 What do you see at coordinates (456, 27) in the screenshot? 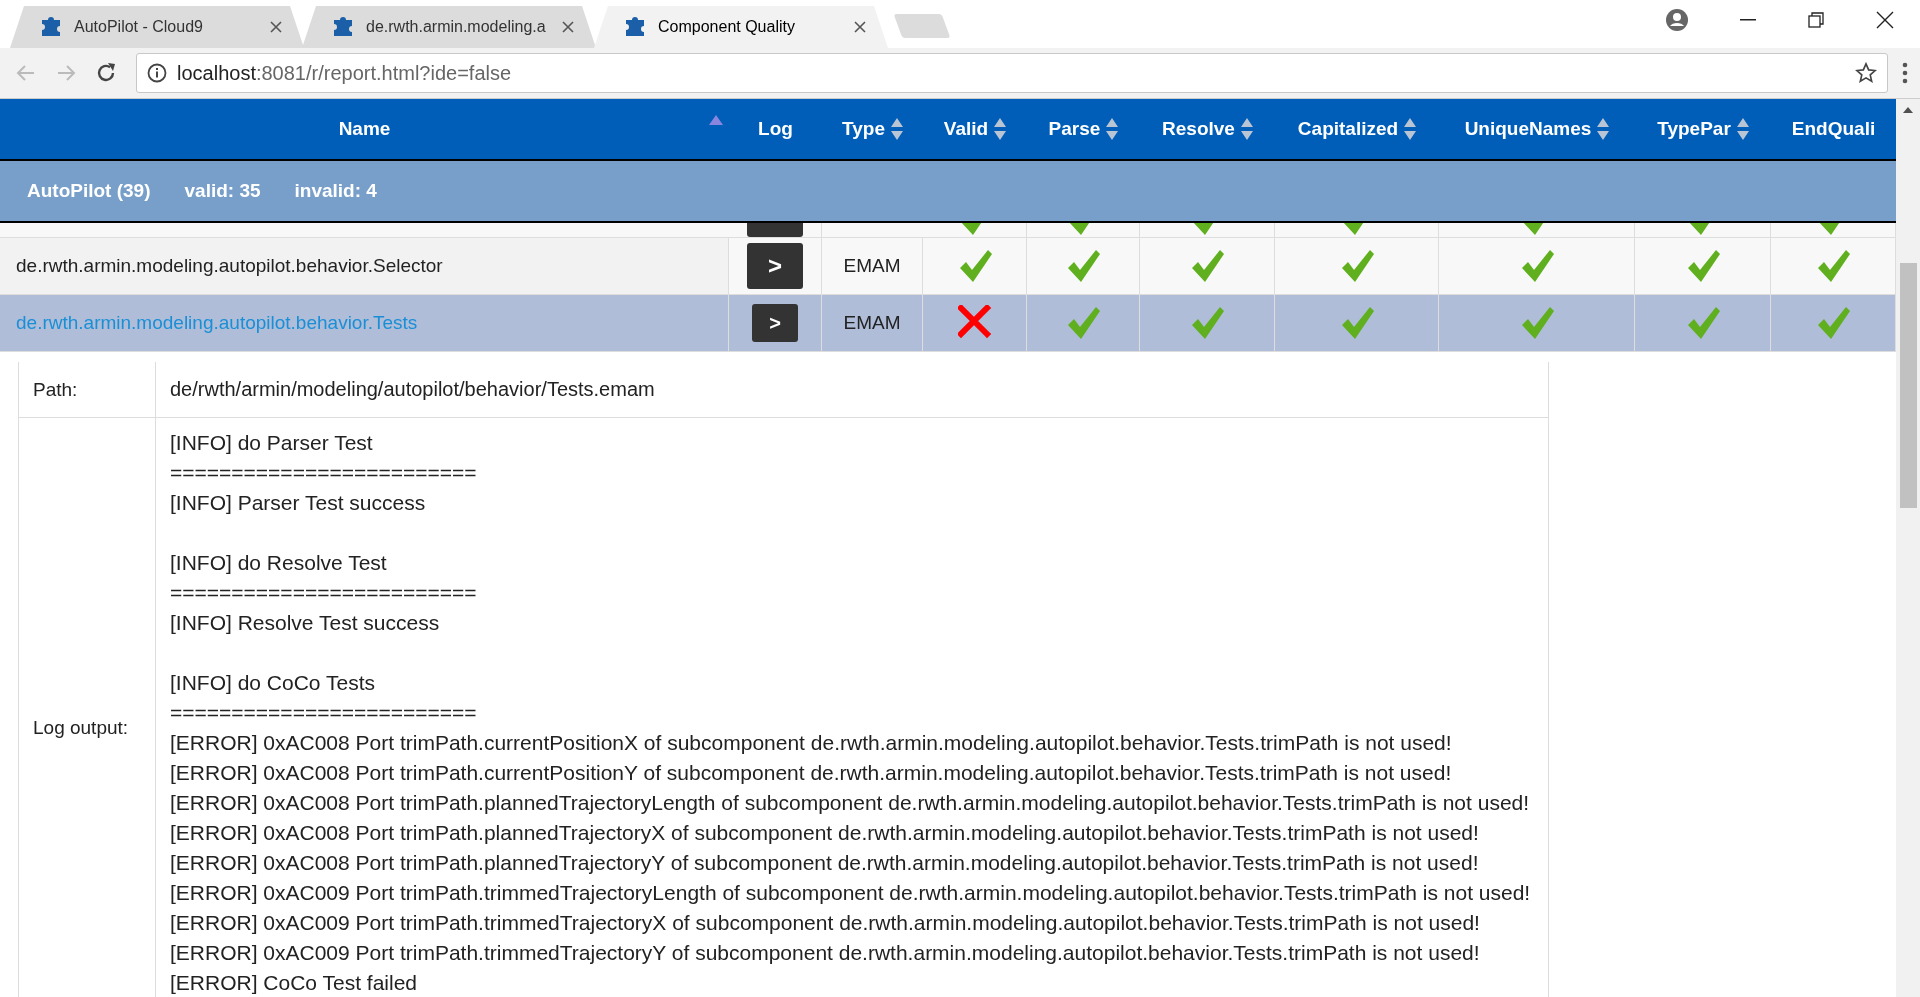
I see `tab-title: de.rwth.armin.modeling.a` at bounding box center [456, 27].